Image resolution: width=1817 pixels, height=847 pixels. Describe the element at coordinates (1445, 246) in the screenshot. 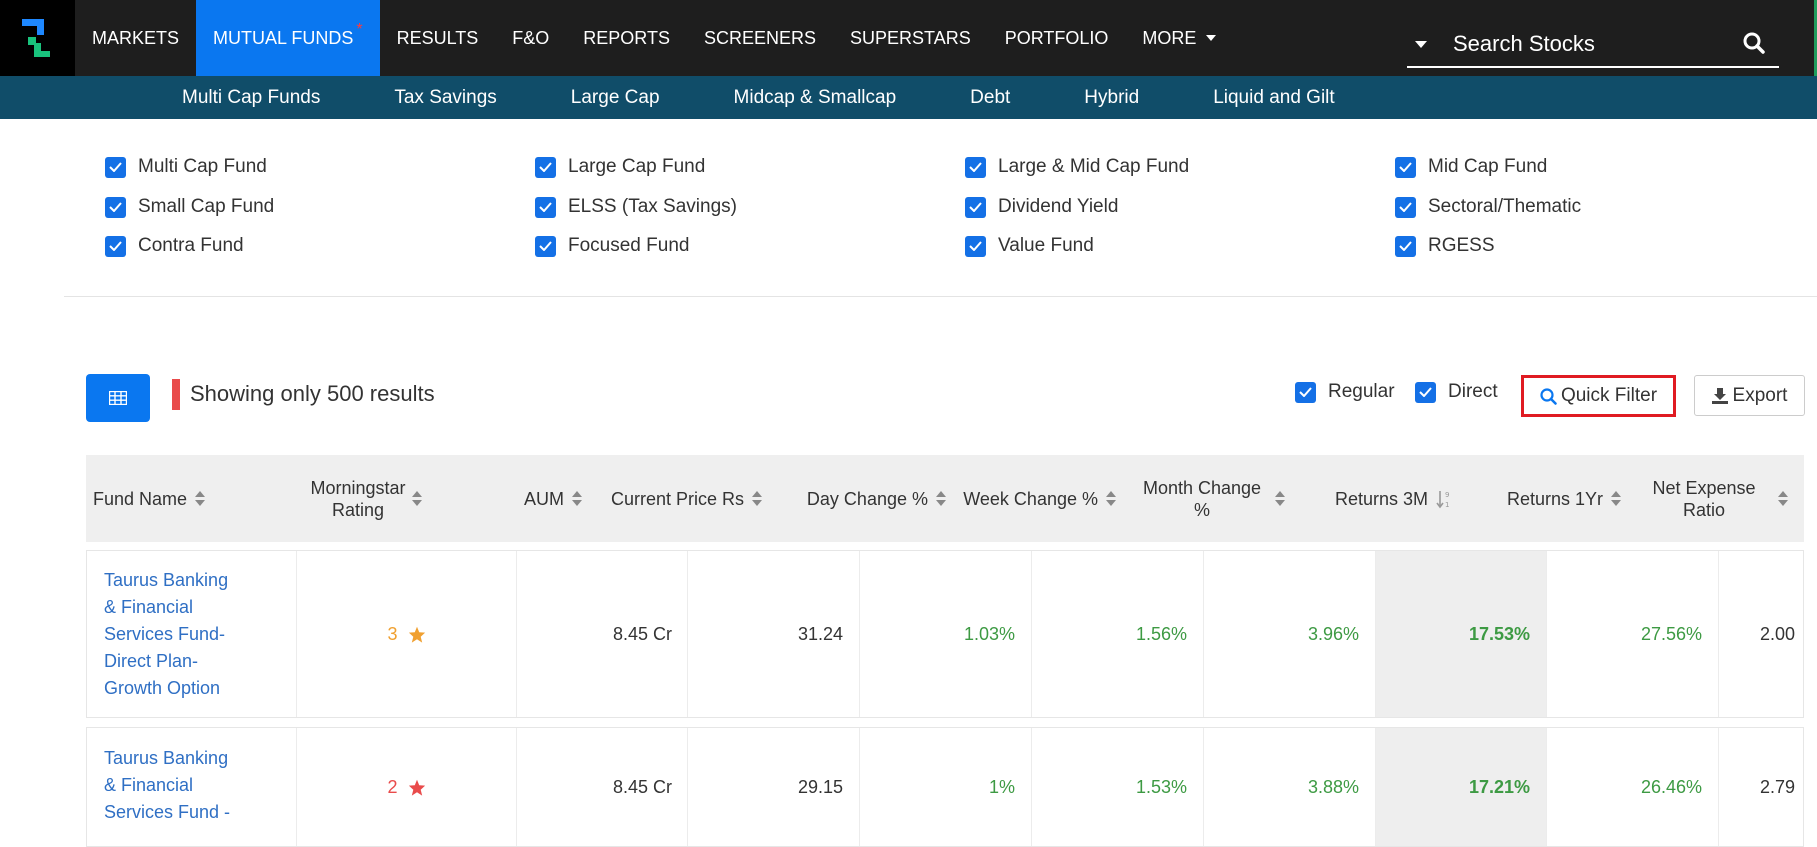

I see `category-option: RGESS` at that location.